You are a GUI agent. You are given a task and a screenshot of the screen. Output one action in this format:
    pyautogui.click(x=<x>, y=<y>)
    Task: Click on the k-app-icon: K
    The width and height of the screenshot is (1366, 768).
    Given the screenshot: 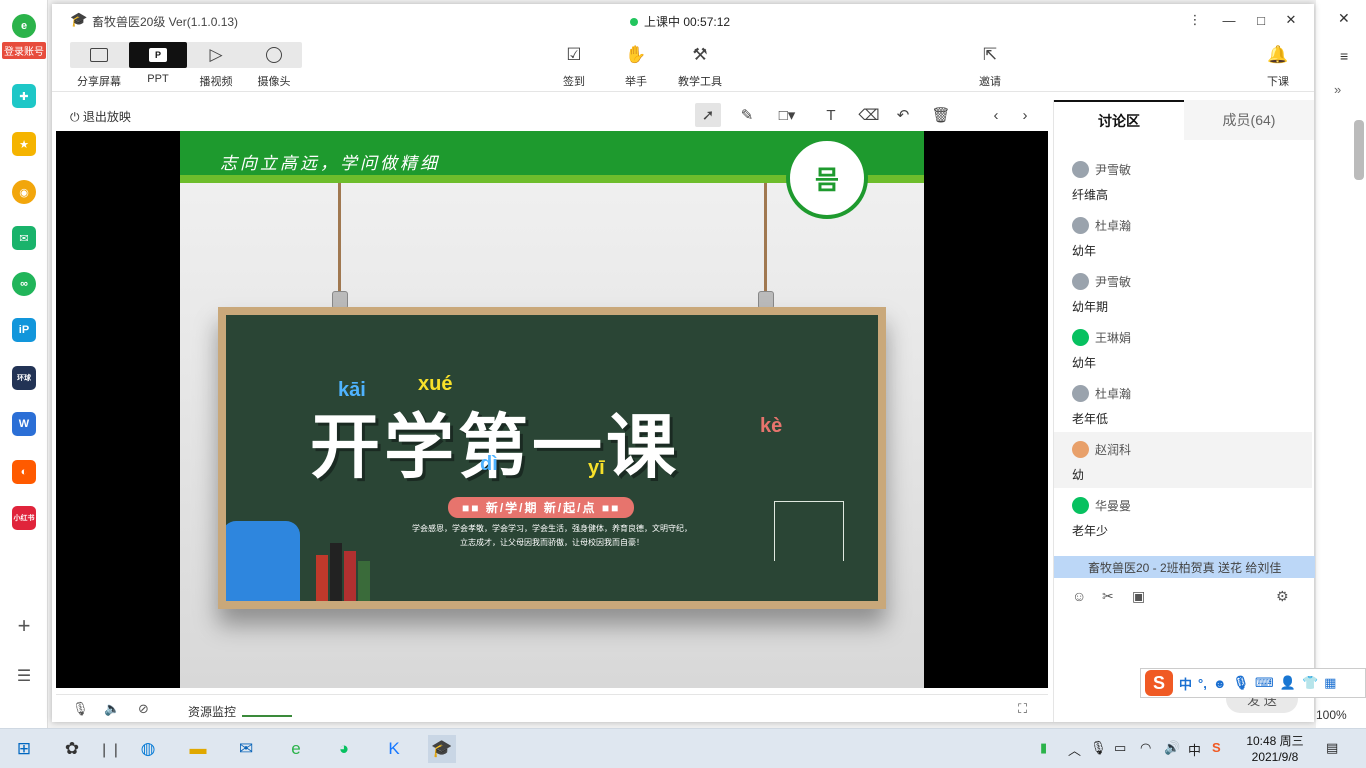 What is the action you would take?
    pyautogui.click(x=394, y=749)
    